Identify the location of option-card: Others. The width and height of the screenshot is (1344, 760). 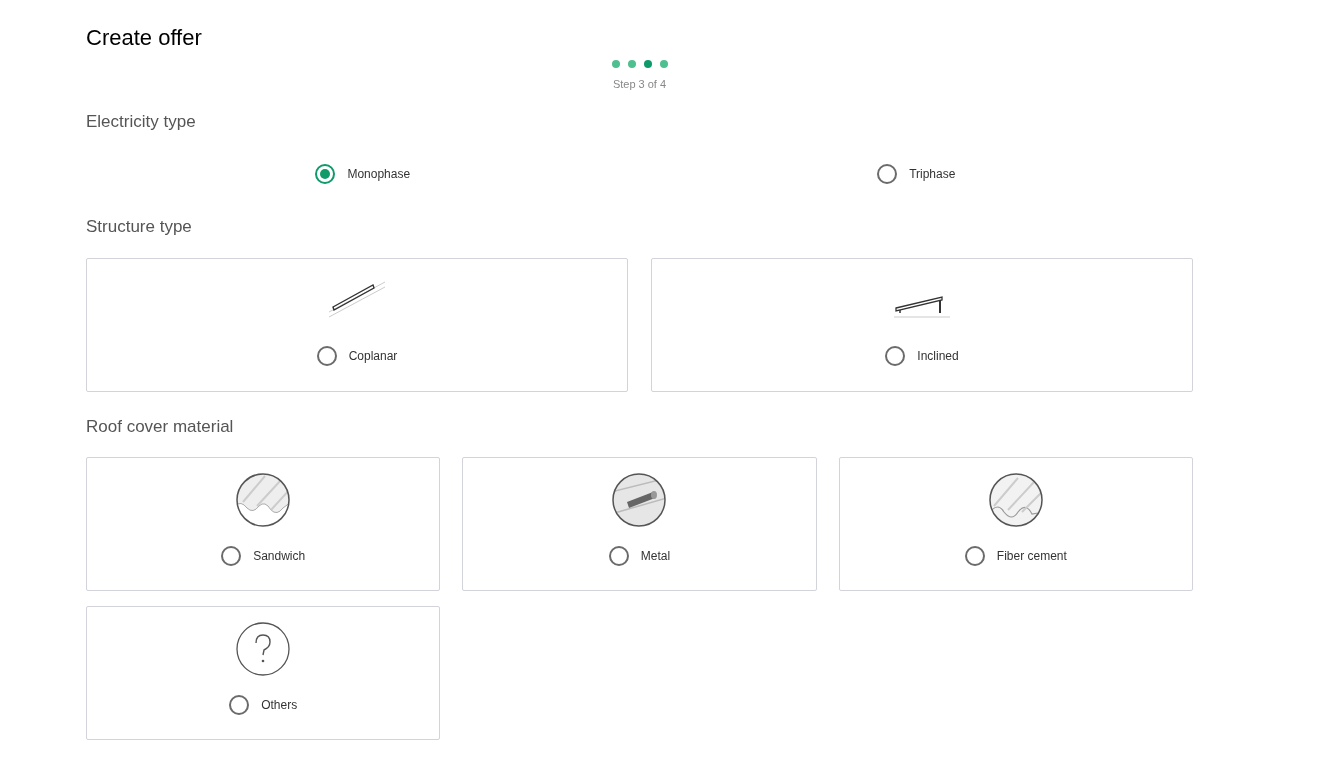
(263, 673).